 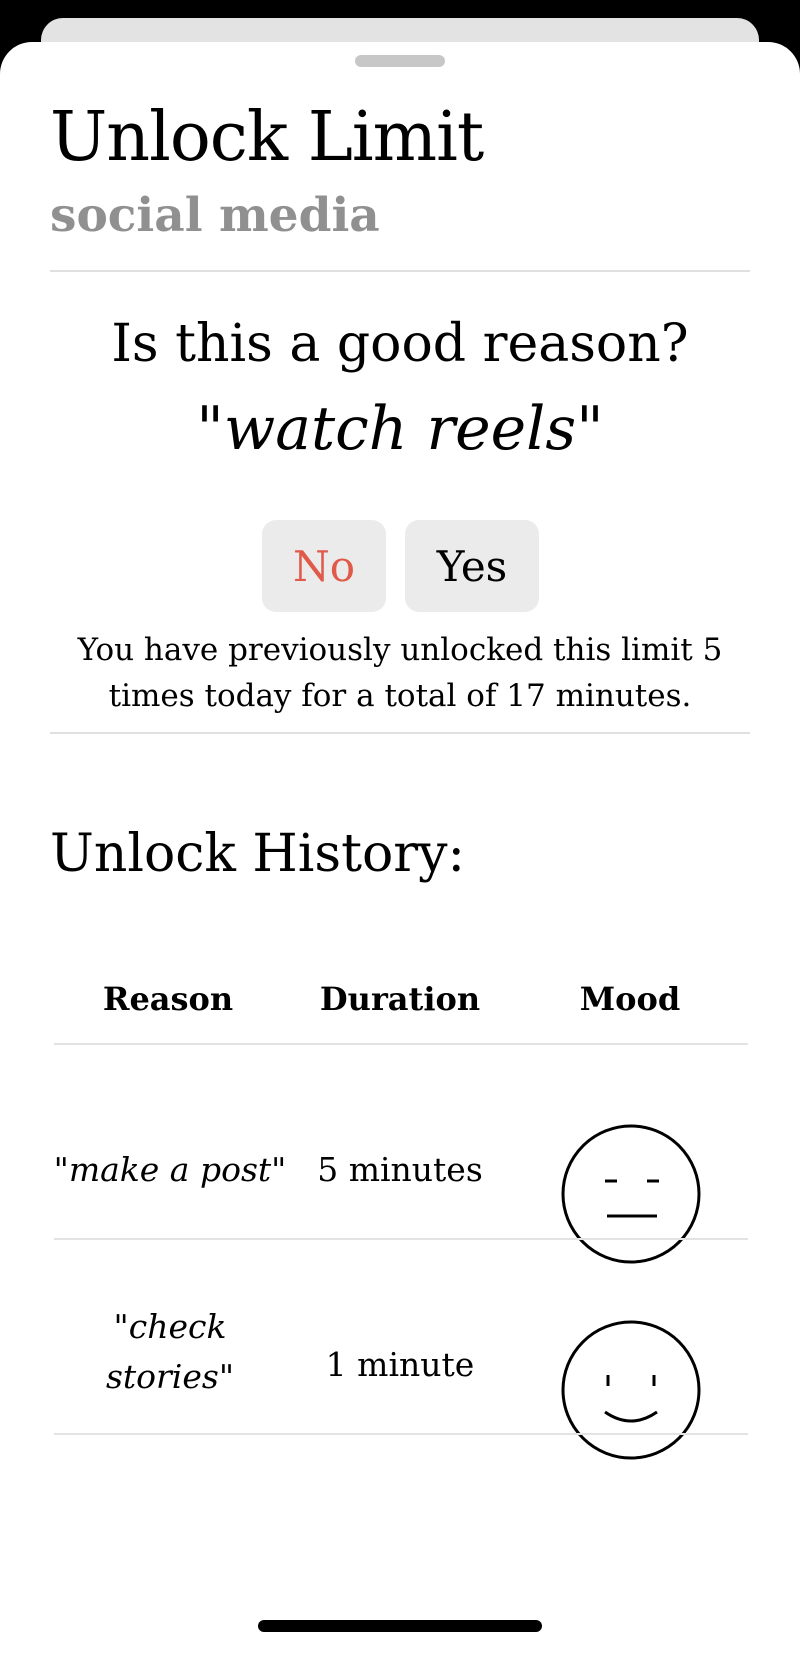 What do you see at coordinates (400, 344) in the screenshot?
I see `reason-question: Is this a good reason?` at bounding box center [400, 344].